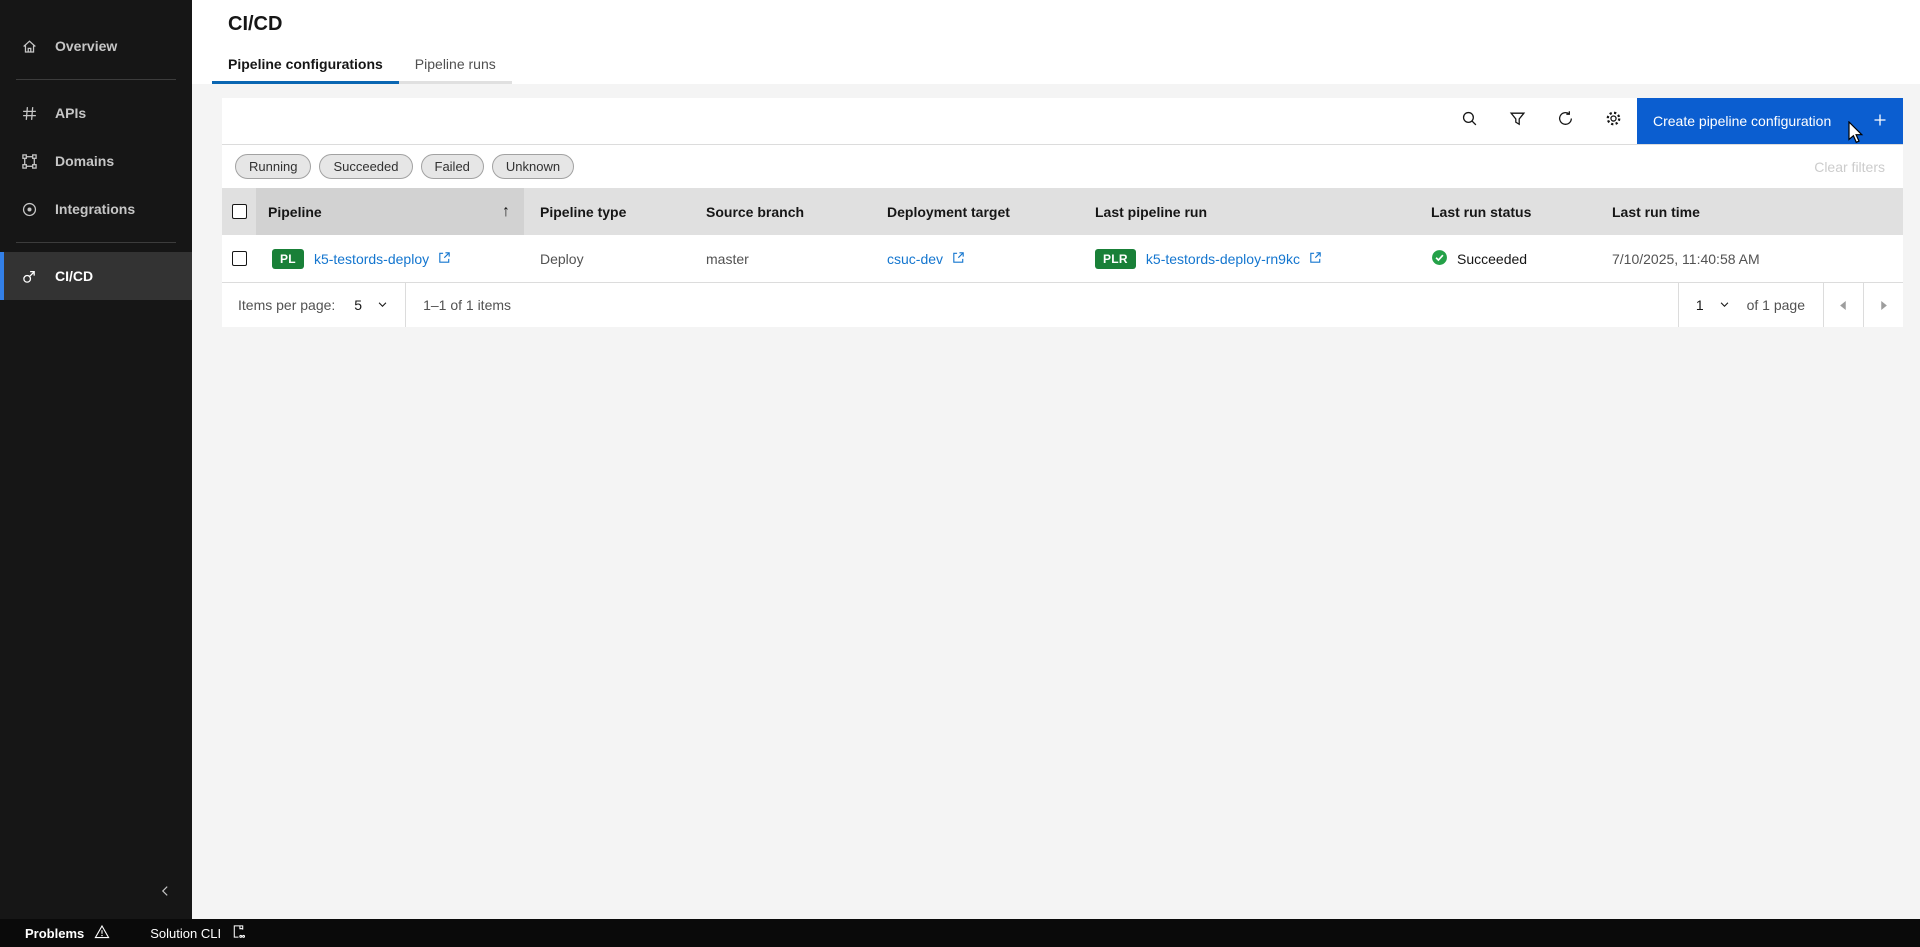 Image resolution: width=1920 pixels, height=947 pixels. I want to click on column-header-deployment-target: Deployment target, so click(975, 211).